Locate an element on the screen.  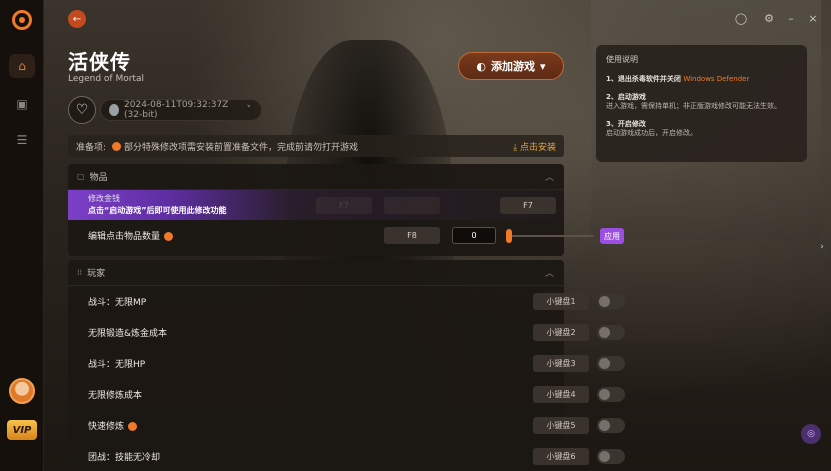
list-item: 无限修炼成本 小键盘4 is located at coordinates (346, 394).